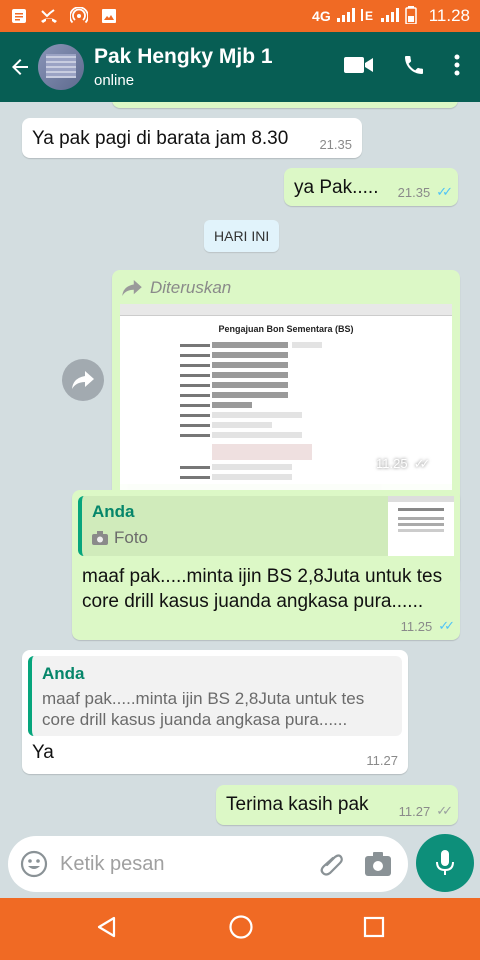 This screenshot has width=480, height=960. I want to click on nav-home-button, so click(241, 929).